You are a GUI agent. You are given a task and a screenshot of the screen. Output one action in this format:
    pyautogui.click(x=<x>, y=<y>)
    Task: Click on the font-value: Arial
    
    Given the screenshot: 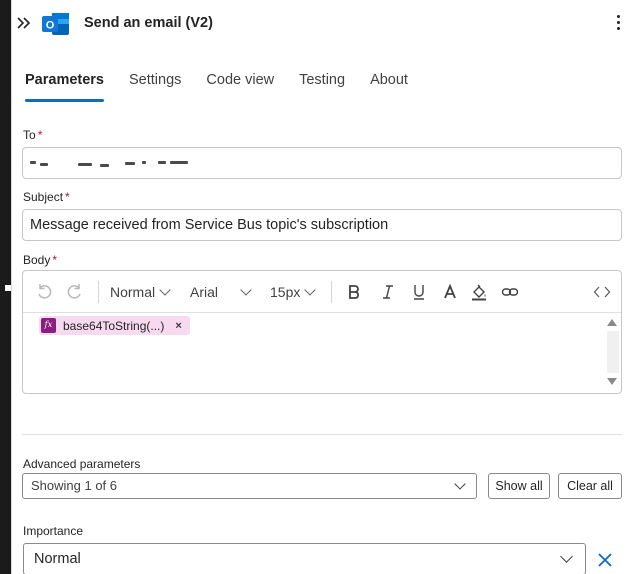 What is the action you would take?
    pyautogui.click(x=204, y=292)
    